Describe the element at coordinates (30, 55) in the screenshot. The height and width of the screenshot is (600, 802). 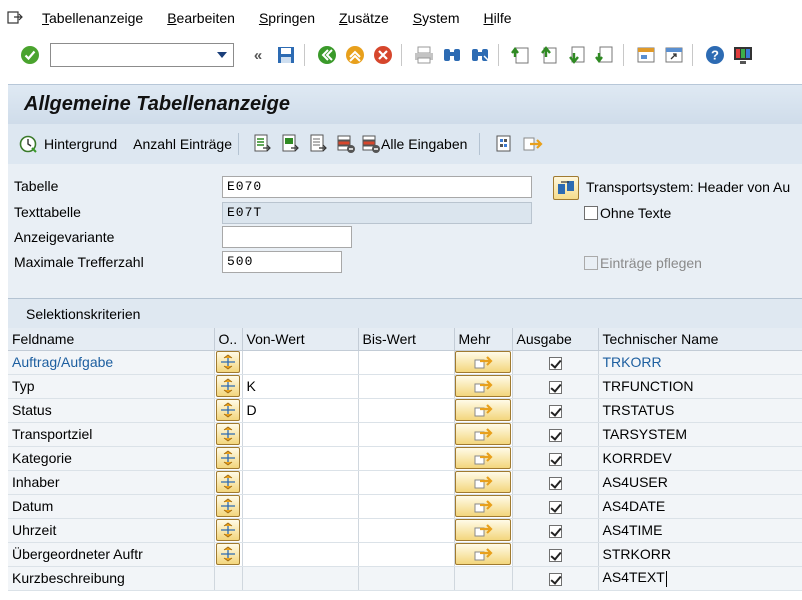
I see `enter-icon` at that location.